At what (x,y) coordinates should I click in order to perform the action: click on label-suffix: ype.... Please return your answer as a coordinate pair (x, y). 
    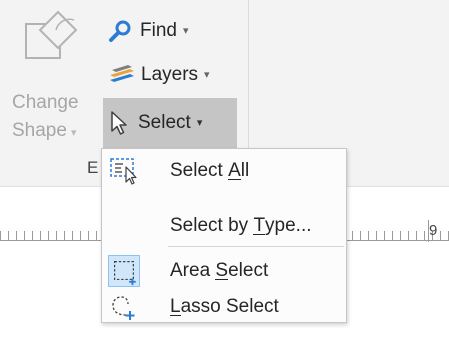
    Looking at the image, I should click on (288, 225).